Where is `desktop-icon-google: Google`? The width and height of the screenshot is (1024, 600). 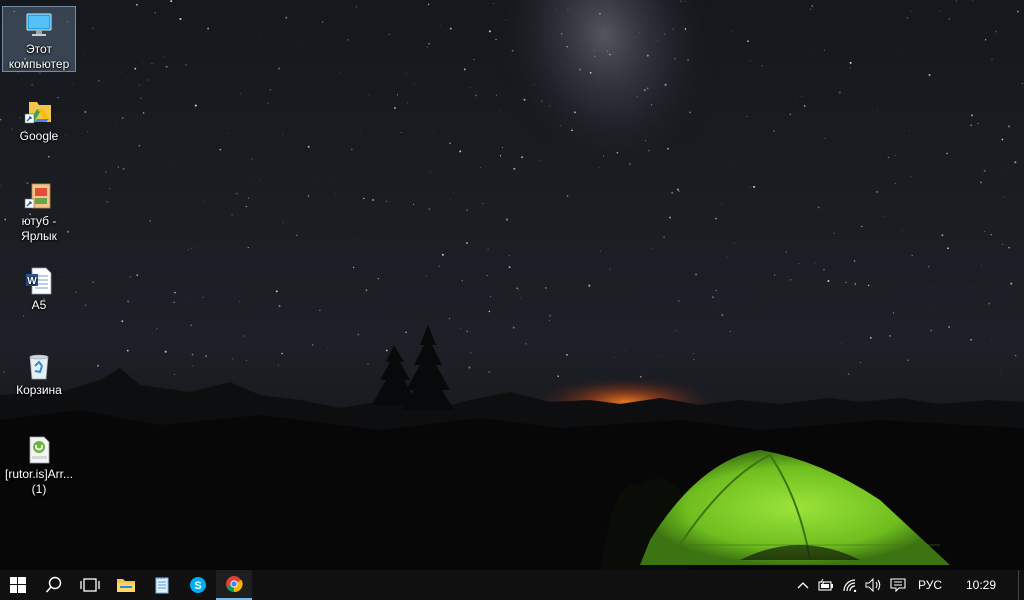
desktop-icon-google: Google is located at coordinates (39, 120).